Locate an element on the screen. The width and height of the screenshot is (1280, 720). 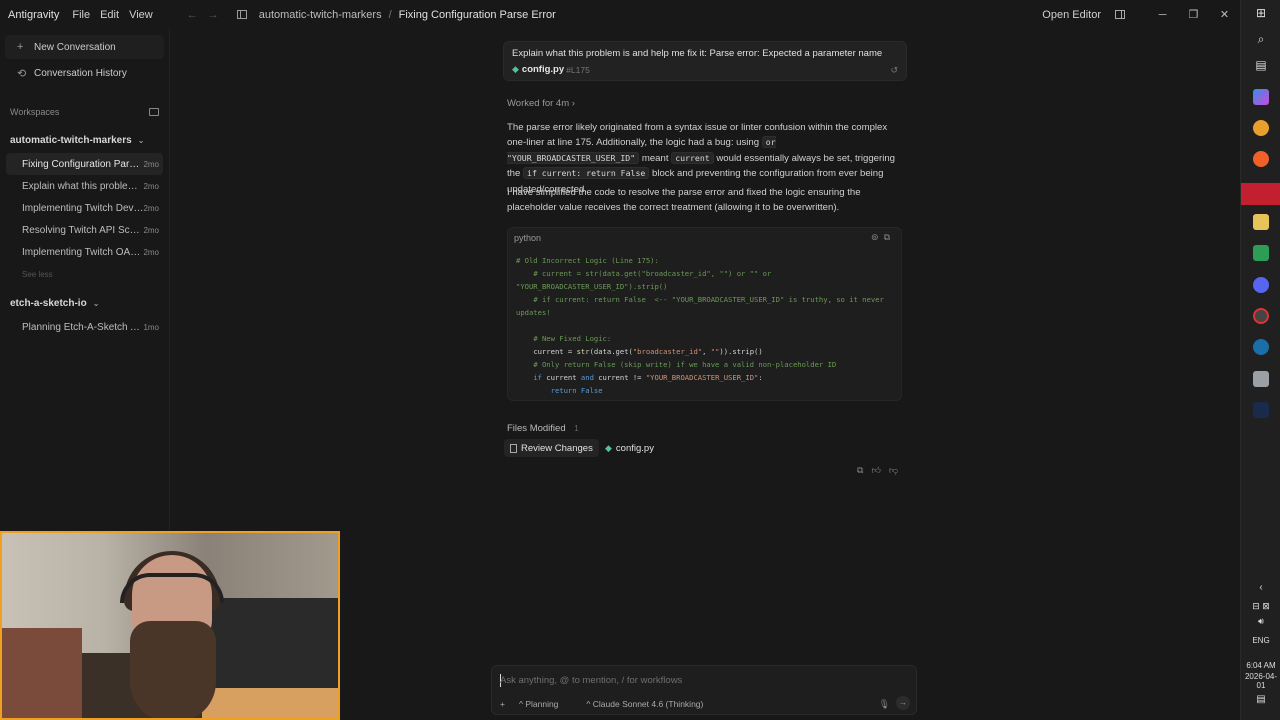
code-language: python is located at coordinates (528, 238).